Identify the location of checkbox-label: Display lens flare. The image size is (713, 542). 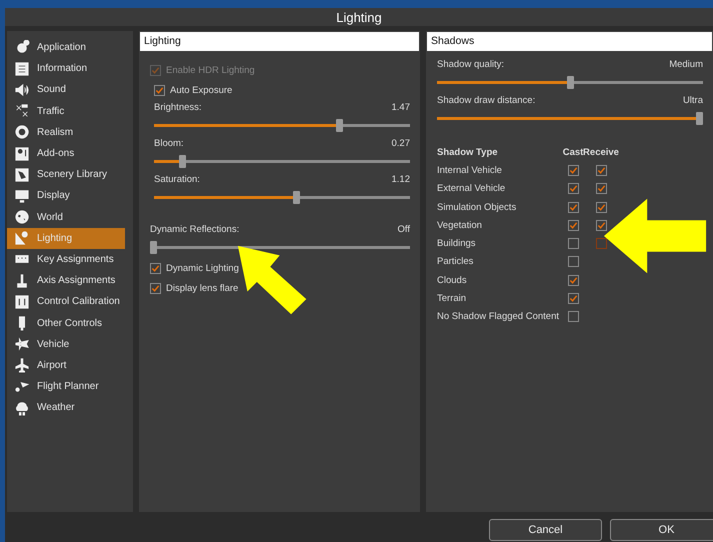
(202, 288).